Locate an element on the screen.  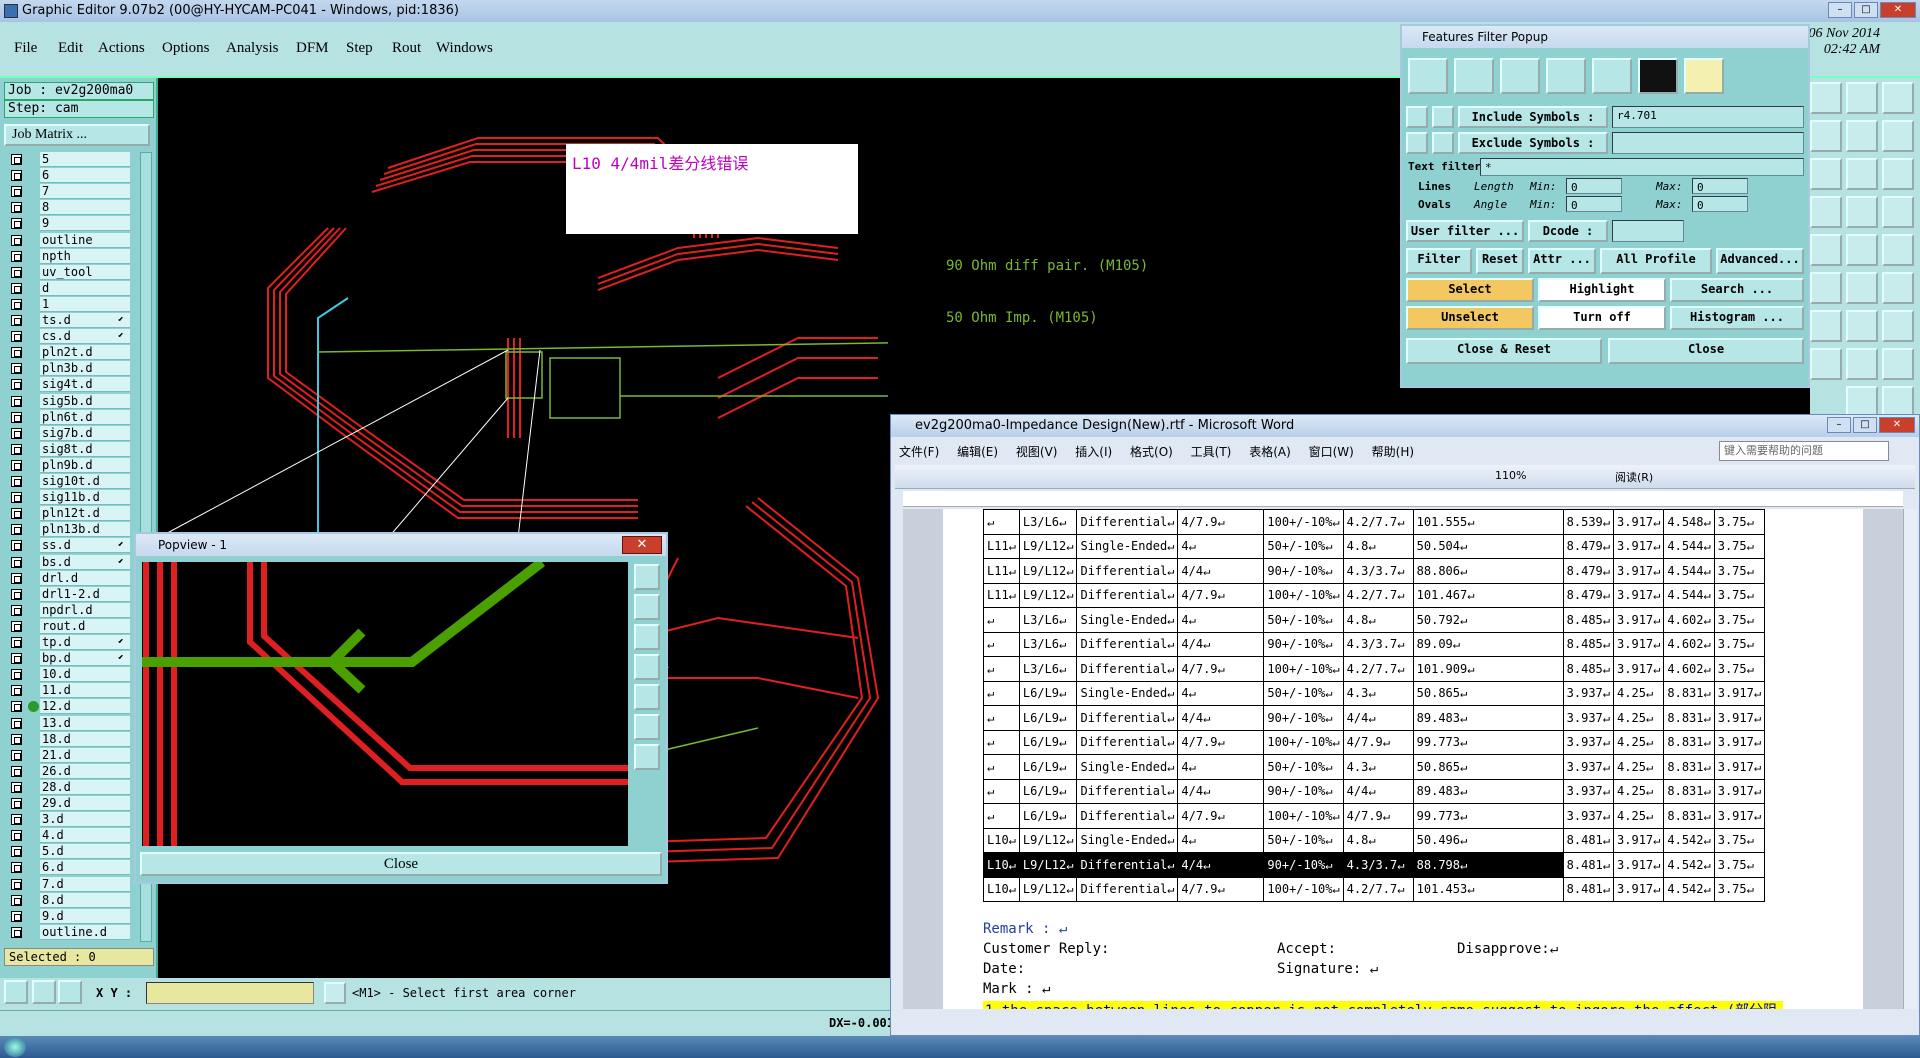
layer-name: drl1-2.d is located at coordinates (85, 594).